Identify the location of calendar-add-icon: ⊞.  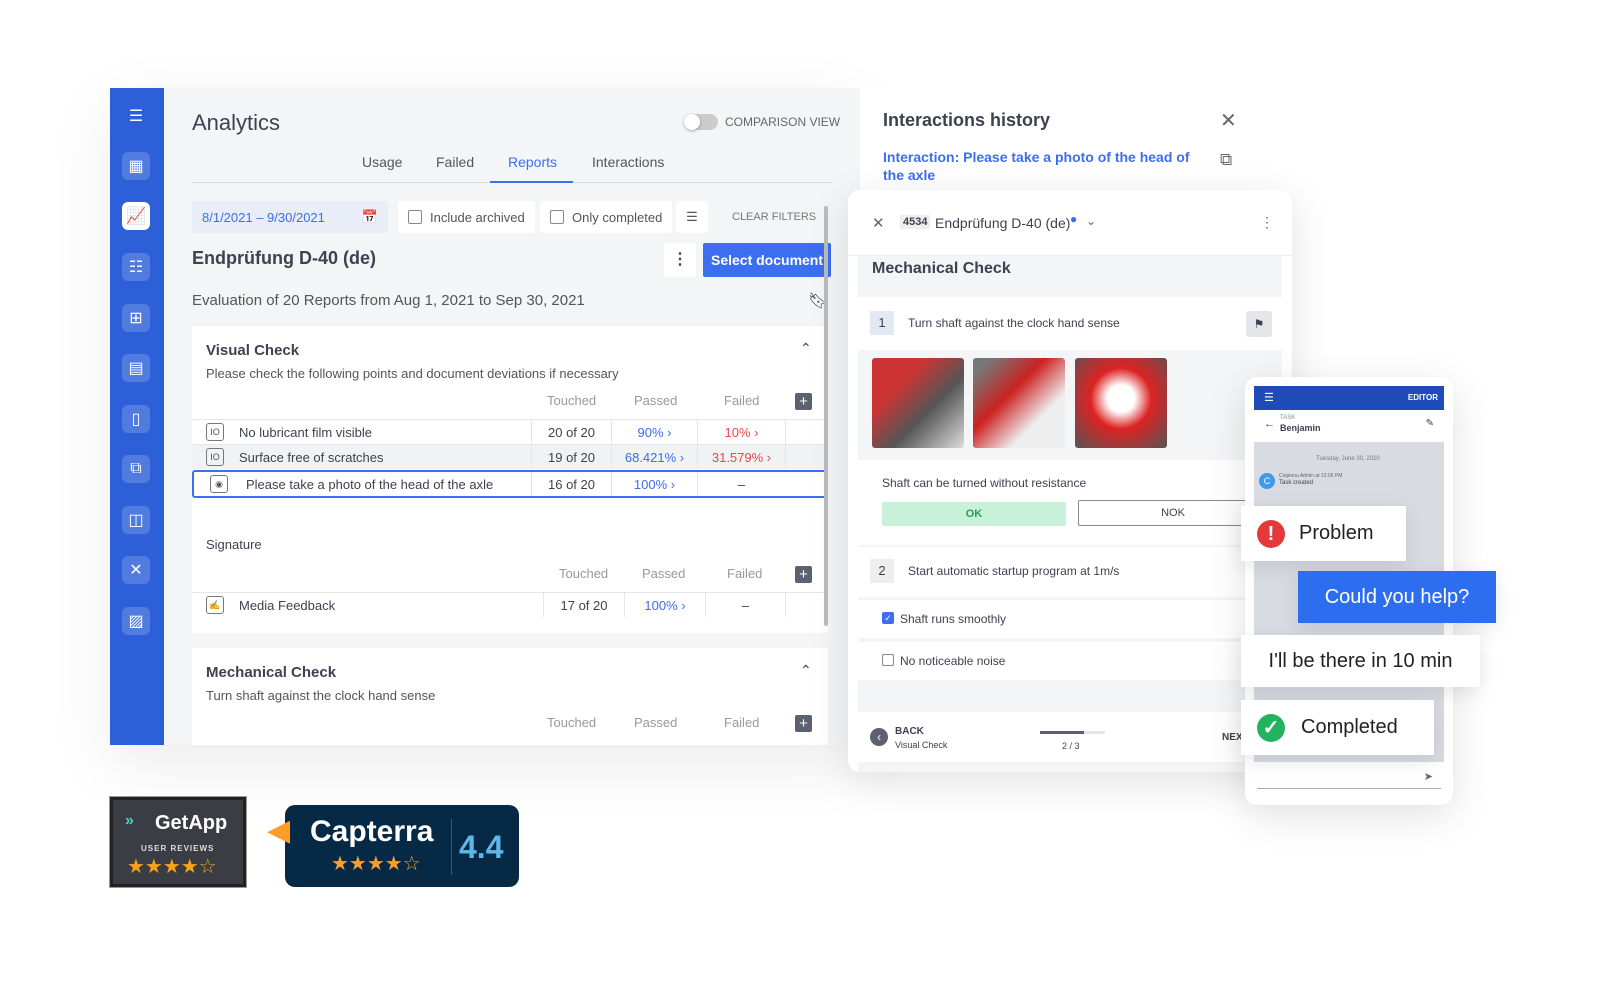
(136, 318).